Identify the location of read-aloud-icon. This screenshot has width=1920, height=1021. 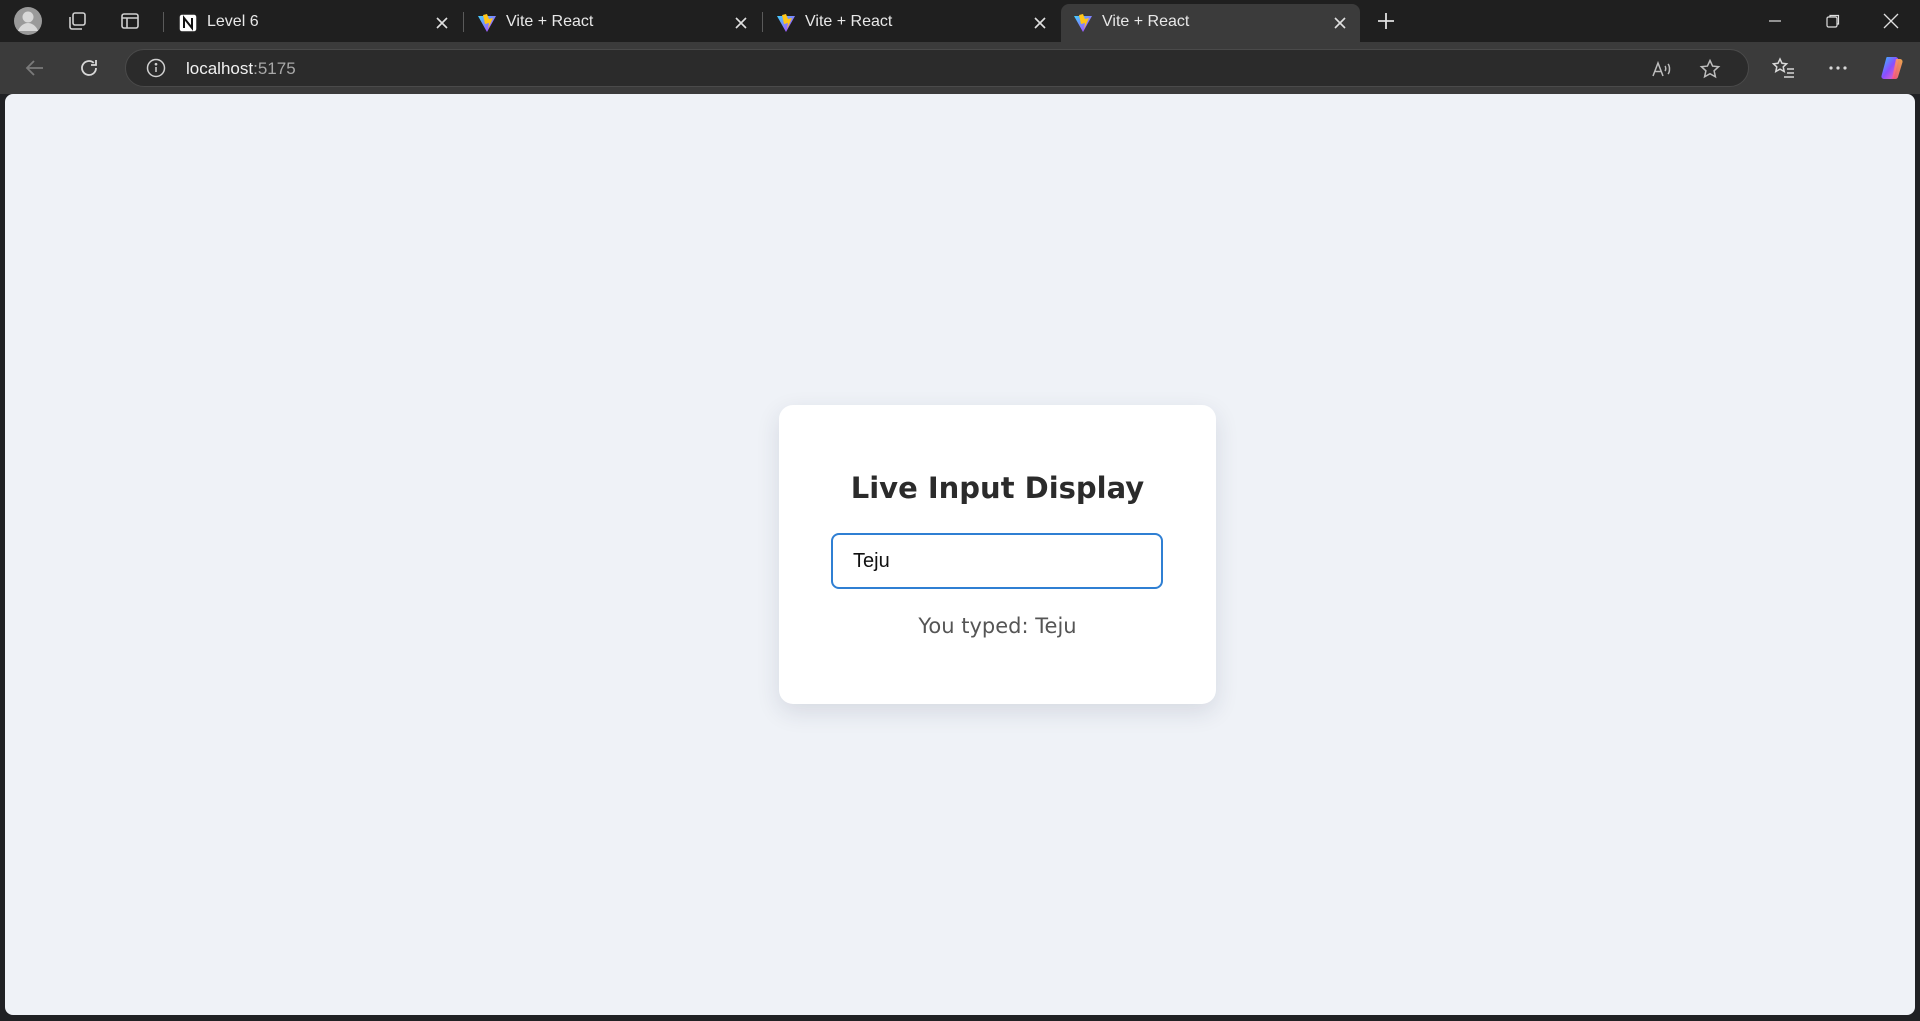
(1661, 69).